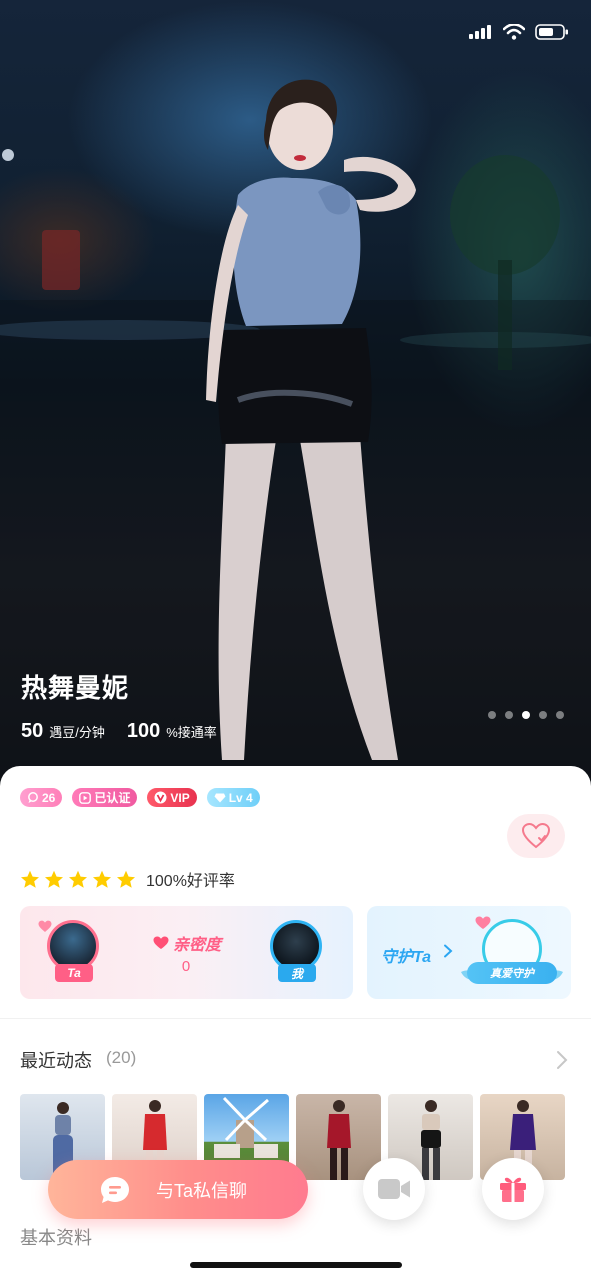  Describe the element at coordinates (161, 942) in the screenshot. I see `heart-icon` at that location.